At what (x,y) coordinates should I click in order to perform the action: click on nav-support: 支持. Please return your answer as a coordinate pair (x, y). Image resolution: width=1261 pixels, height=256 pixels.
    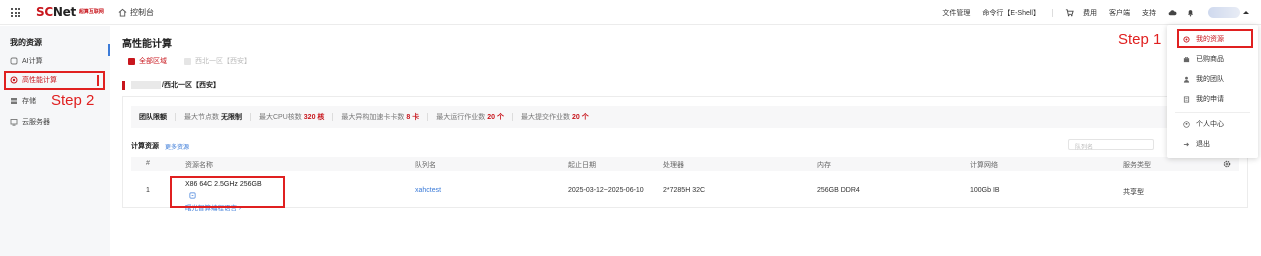
    Looking at the image, I should click on (1149, 13).